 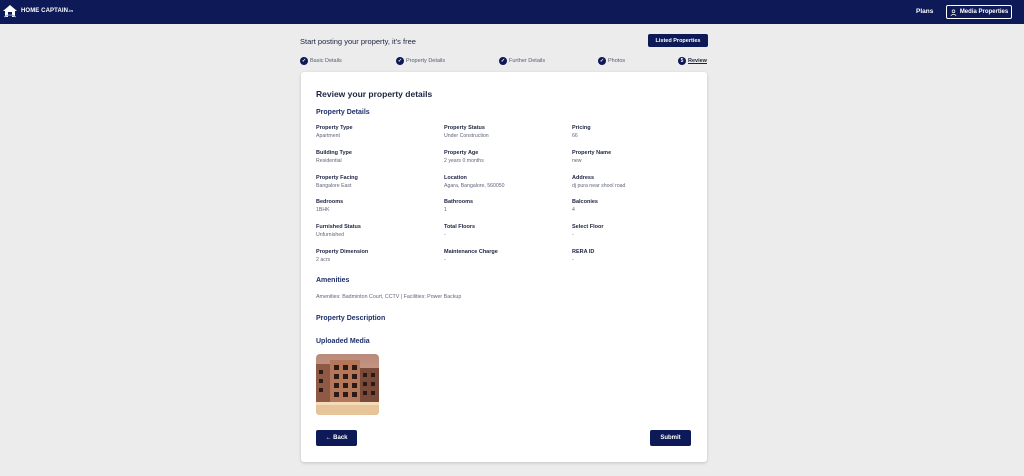 What do you see at coordinates (670, 438) in the screenshot?
I see `submit-button: Submit` at bounding box center [670, 438].